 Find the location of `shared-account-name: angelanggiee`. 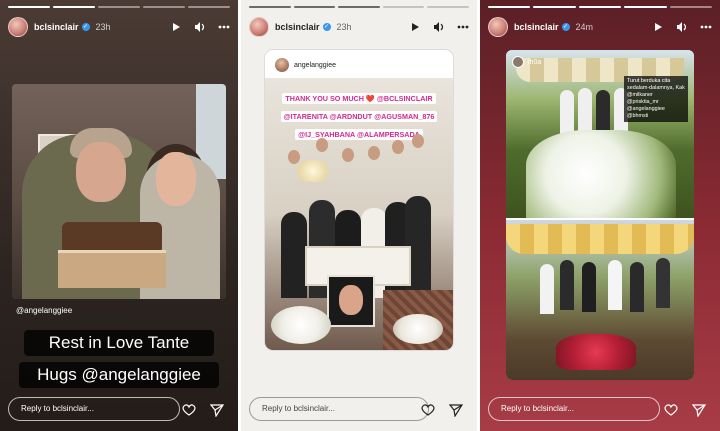

shared-account-name: angelanggiee is located at coordinates (315, 65).